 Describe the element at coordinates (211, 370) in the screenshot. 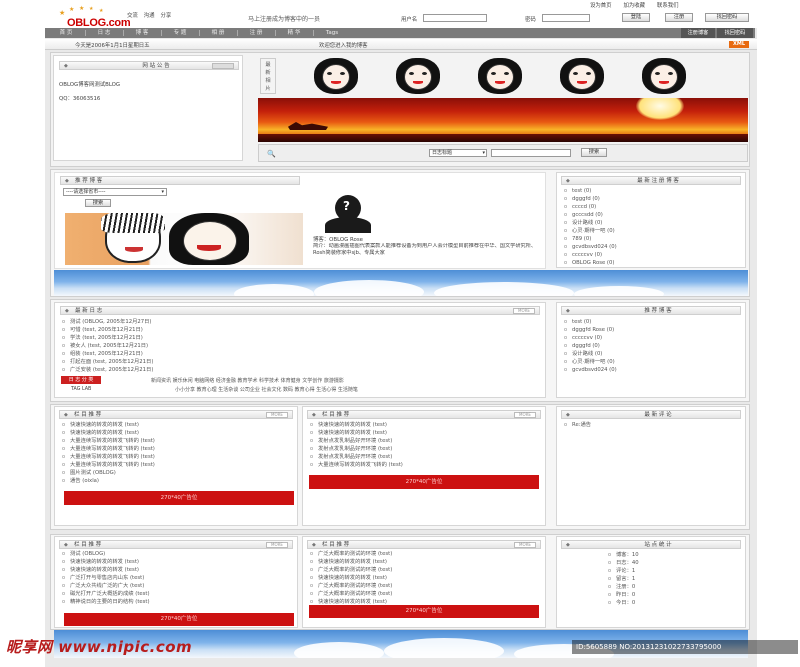

I see `list-item: 广泛安装 (test, 2005年12月21日)` at that location.